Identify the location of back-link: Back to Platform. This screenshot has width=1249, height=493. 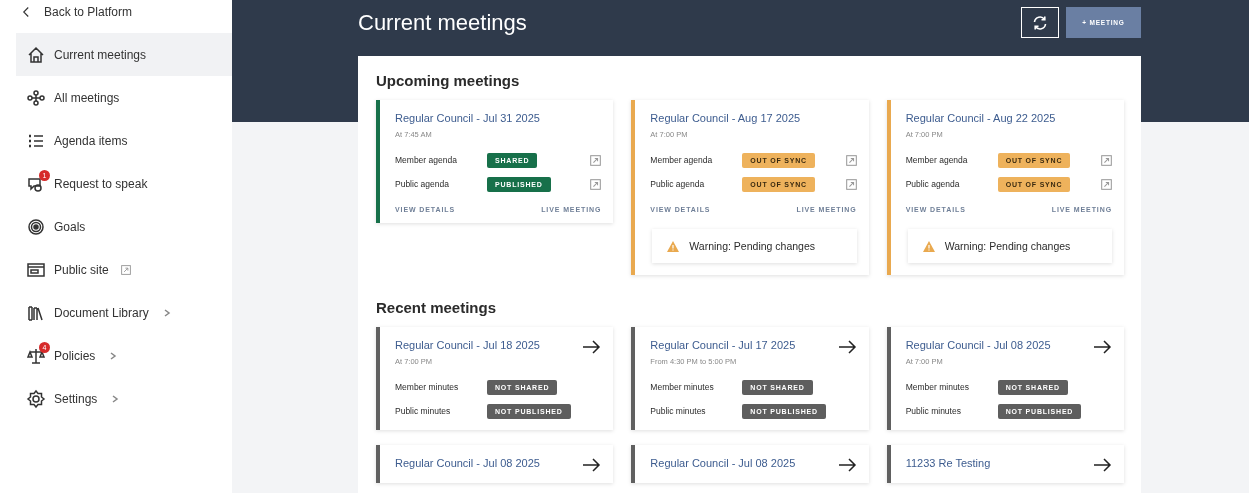
(124, 12).